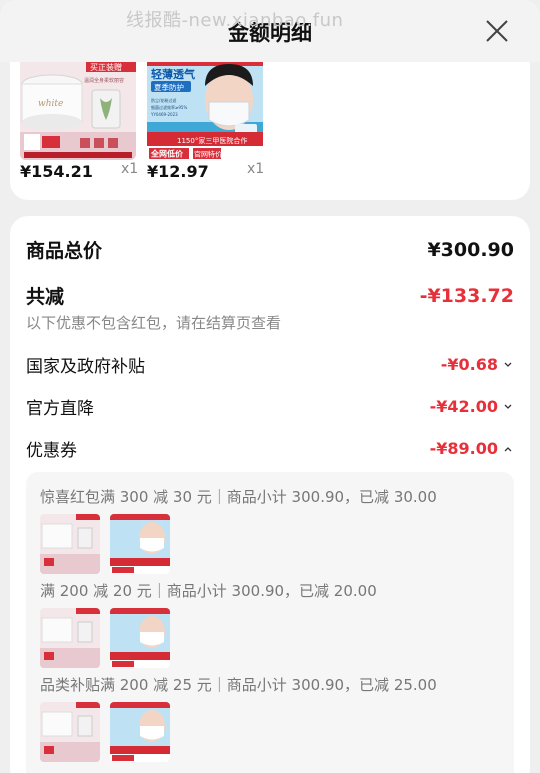 This screenshot has width=540, height=773. What do you see at coordinates (208, 591) in the screenshot?
I see `coupon-title-2: 满 200 减 20 元｜商品小计 300.90，已减 20.00` at bounding box center [208, 591].